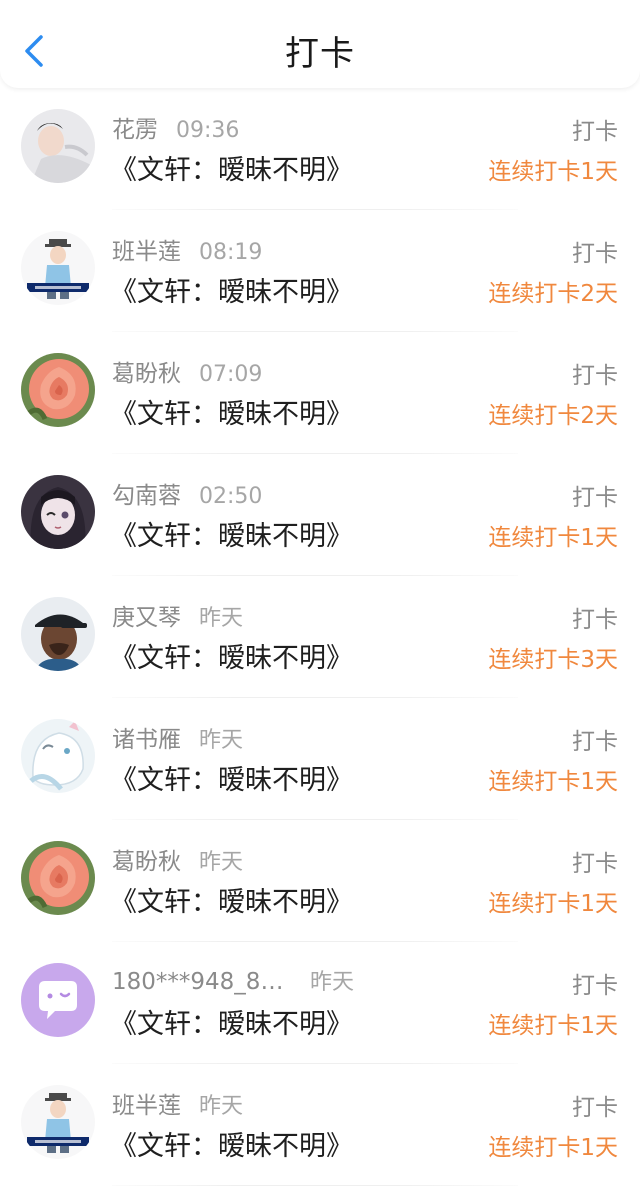 The width and height of the screenshot is (640, 1187). What do you see at coordinates (231, 496) in the screenshot?
I see `checkin-time: 02:50` at bounding box center [231, 496].